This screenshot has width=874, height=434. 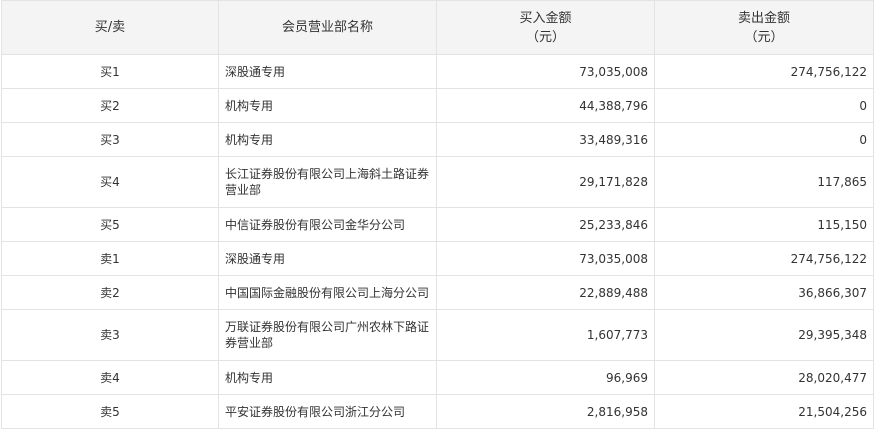 I want to click on table-row: 卖4 机构专用 96,969 28,020,477, so click(x=437, y=377).